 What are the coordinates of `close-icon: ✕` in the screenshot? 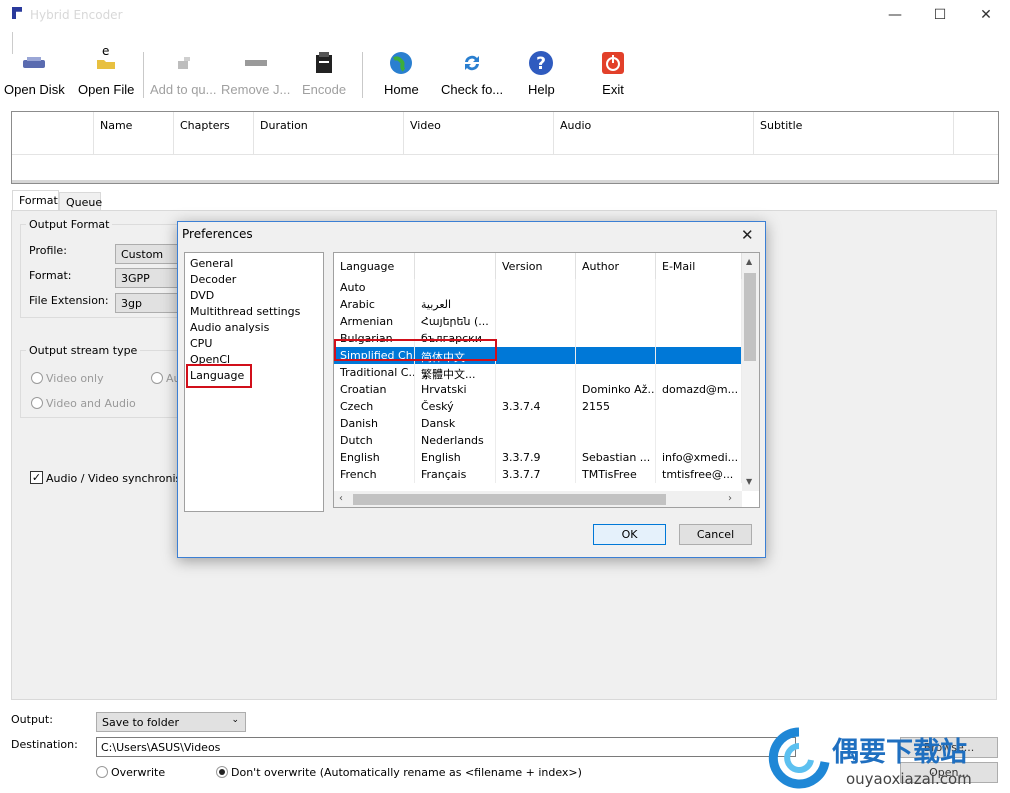 It's located at (747, 235).